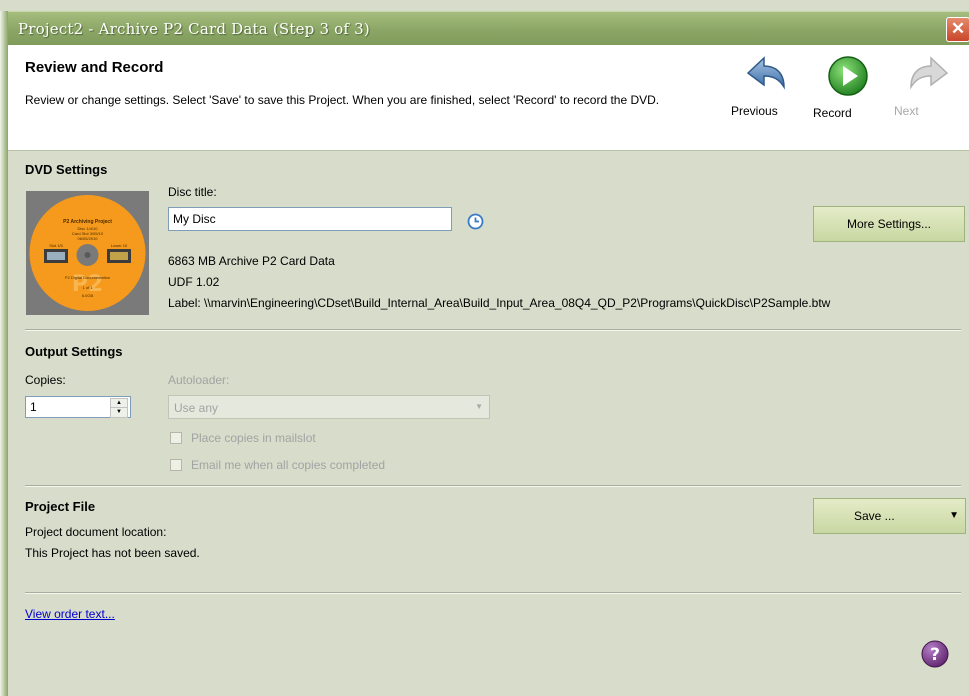  Describe the element at coordinates (194, 282) in the screenshot. I see `disc-format: UDF 1.02` at that location.